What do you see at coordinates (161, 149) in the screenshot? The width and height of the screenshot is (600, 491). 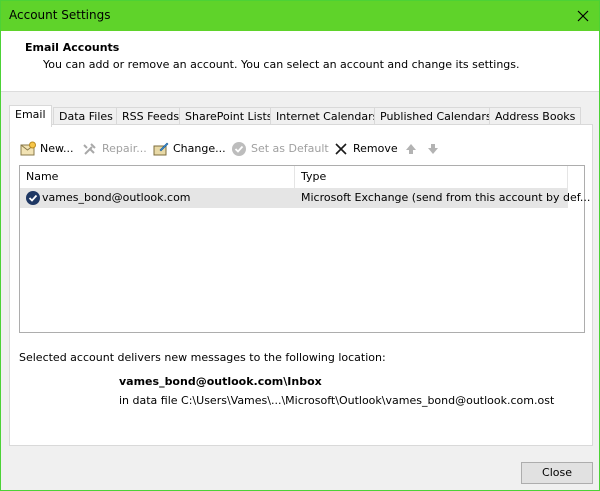 I see `edit-card-icon` at bounding box center [161, 149].